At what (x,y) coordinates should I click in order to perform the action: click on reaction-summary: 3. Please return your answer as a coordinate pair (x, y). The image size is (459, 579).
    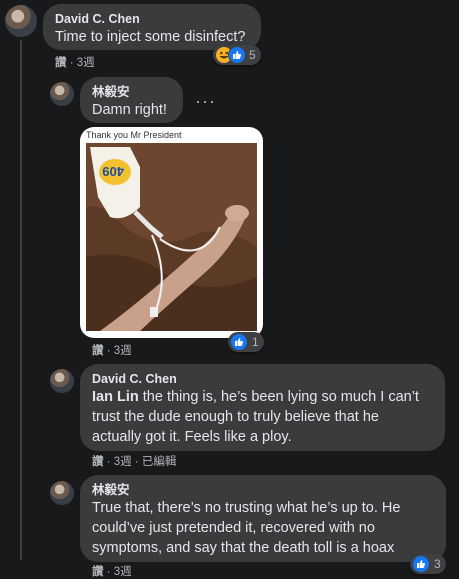
    Looking at the image, I should click on (428, 564).